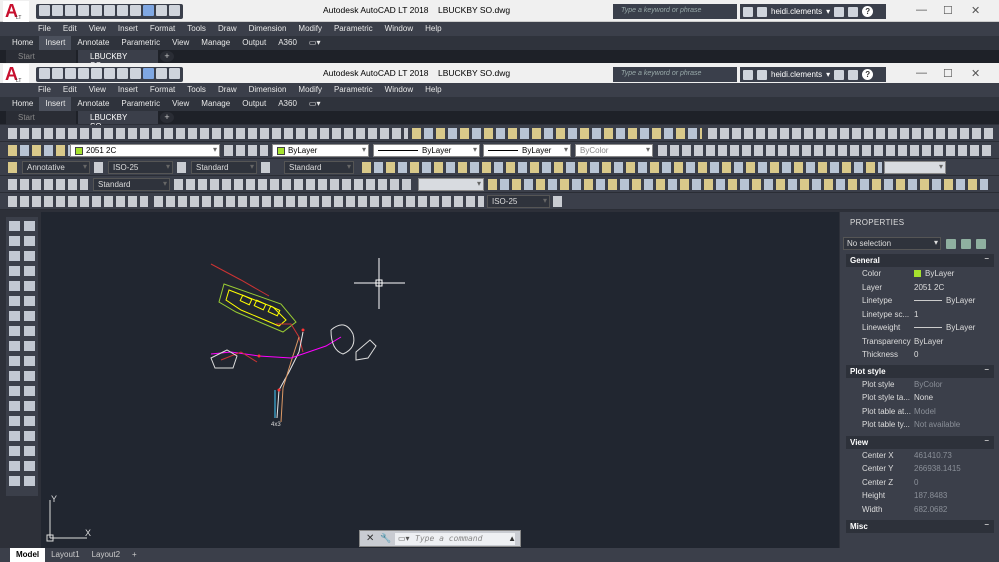 Image resolution: width=999 pixels, height=562 pixels. I want to click on prop-row: Linetype ByLayer, so click(928, 302).